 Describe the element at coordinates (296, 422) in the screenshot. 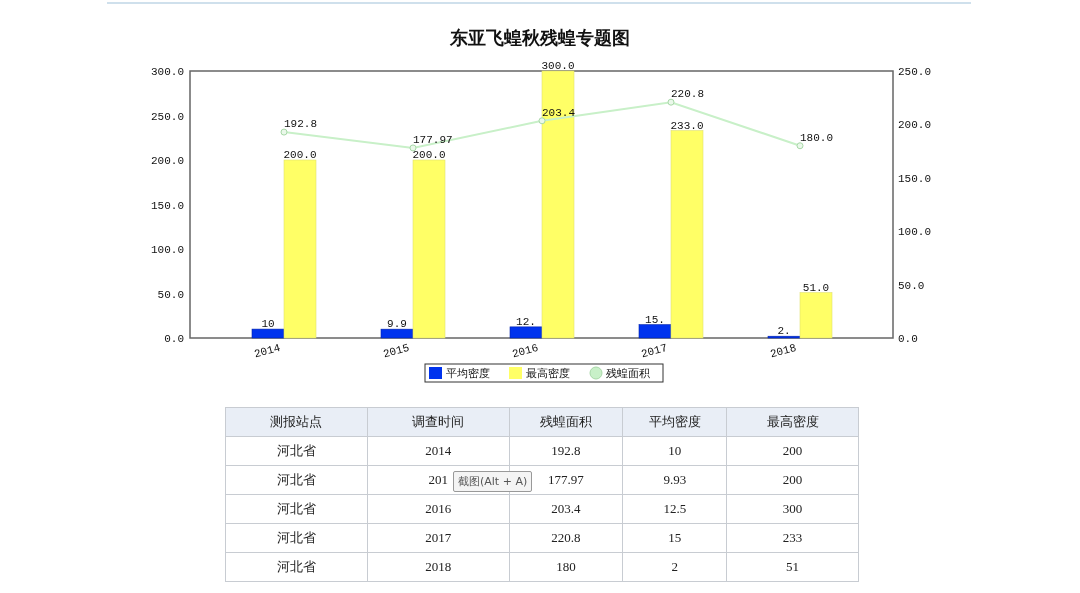

I see `column-header: 测报站点` at that location.